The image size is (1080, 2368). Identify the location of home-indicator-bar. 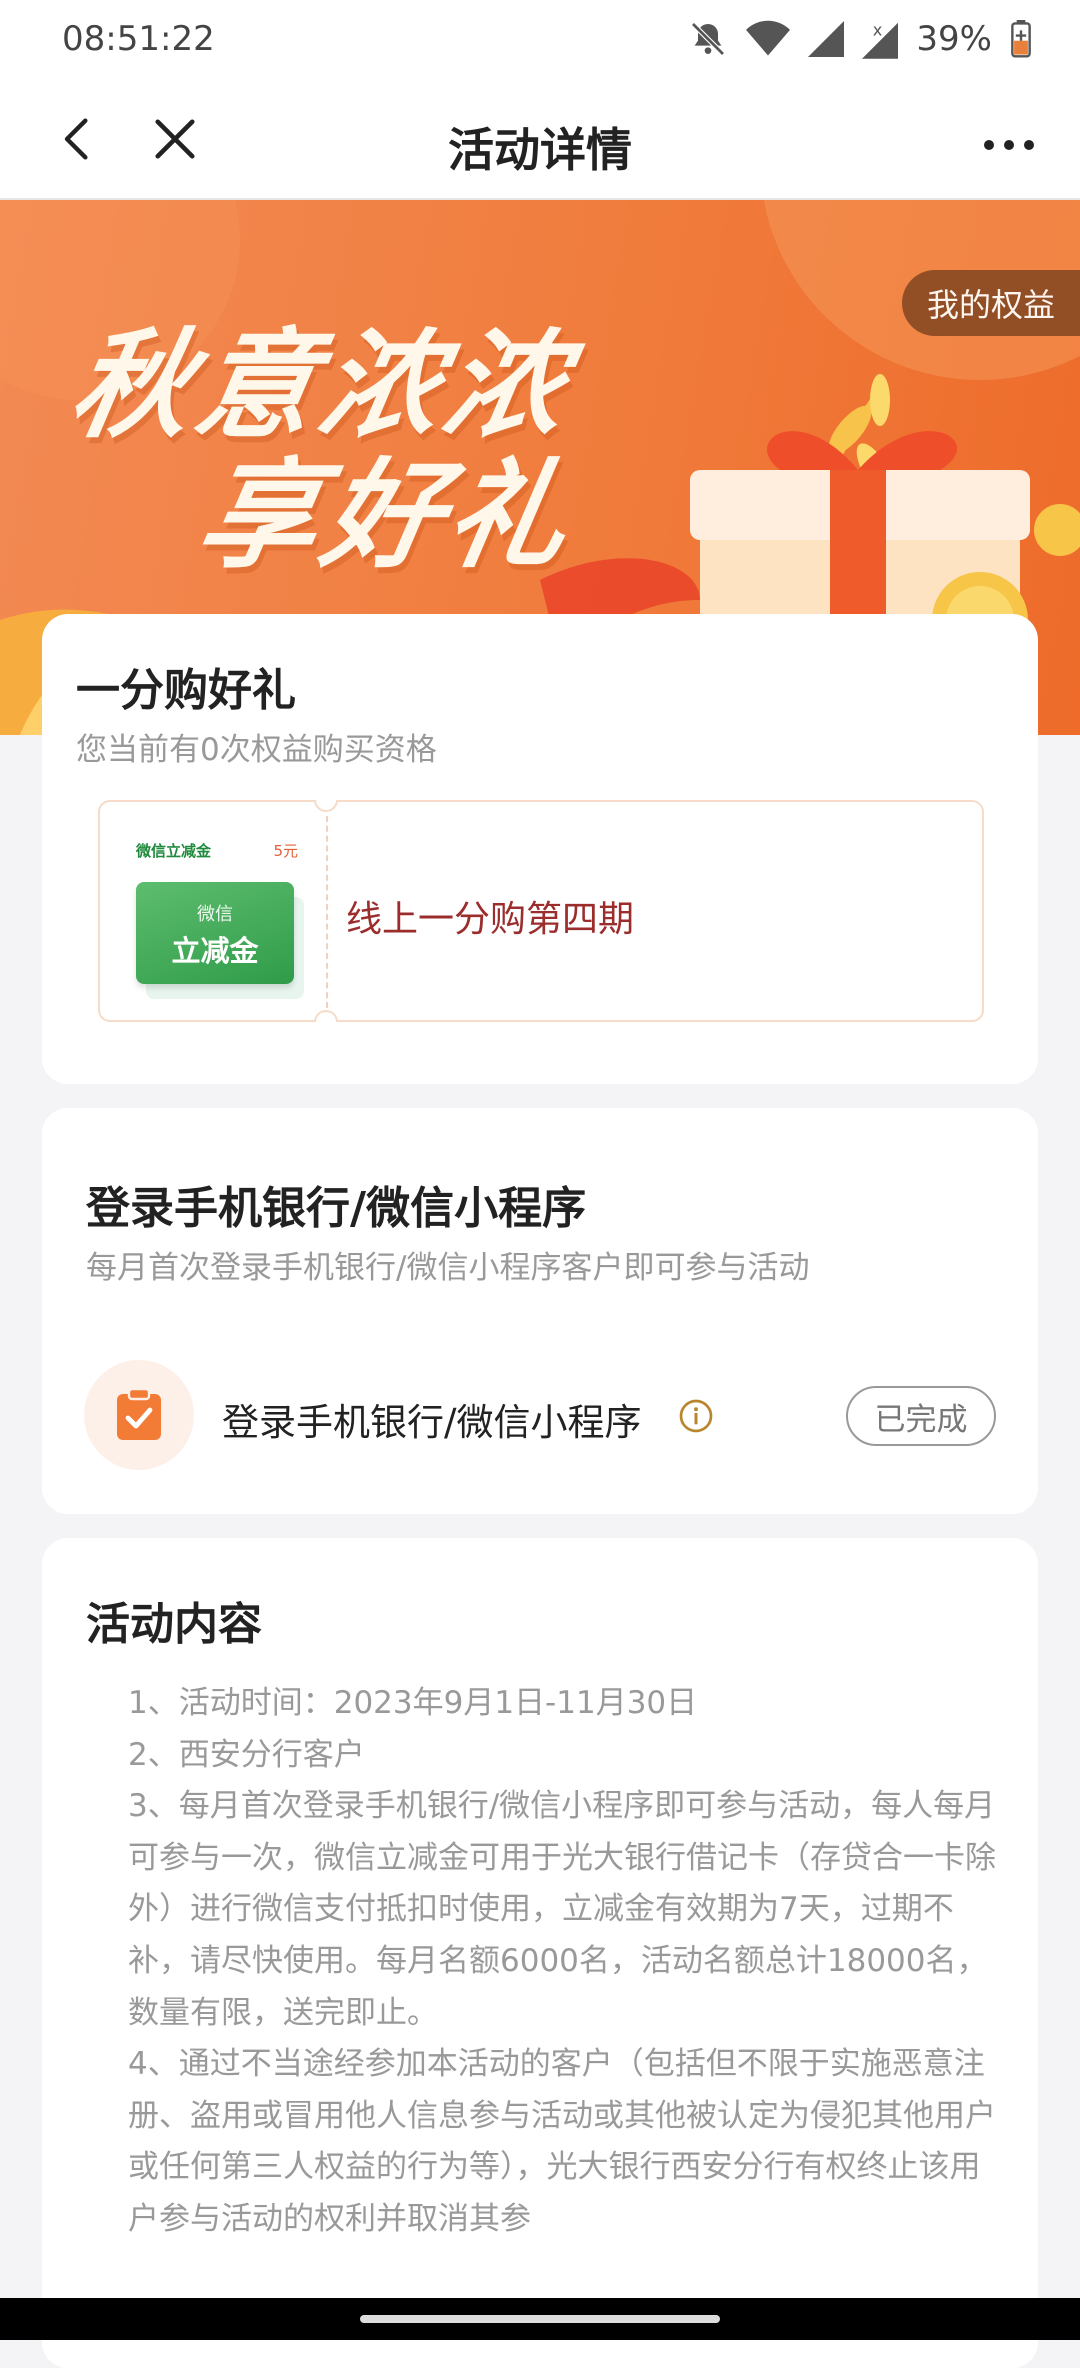
(540, 2319).